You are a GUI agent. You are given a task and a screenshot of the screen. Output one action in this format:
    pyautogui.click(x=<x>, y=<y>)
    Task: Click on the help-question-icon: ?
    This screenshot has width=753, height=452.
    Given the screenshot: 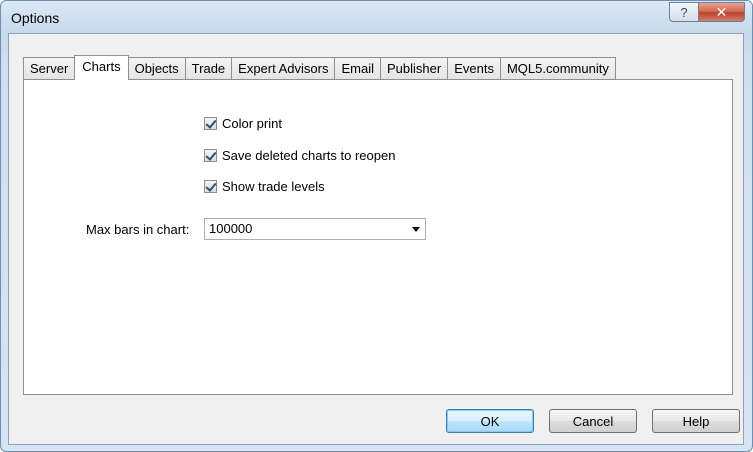 What is the action you would take?
    pyautogui.click(x=684, y=12)
    